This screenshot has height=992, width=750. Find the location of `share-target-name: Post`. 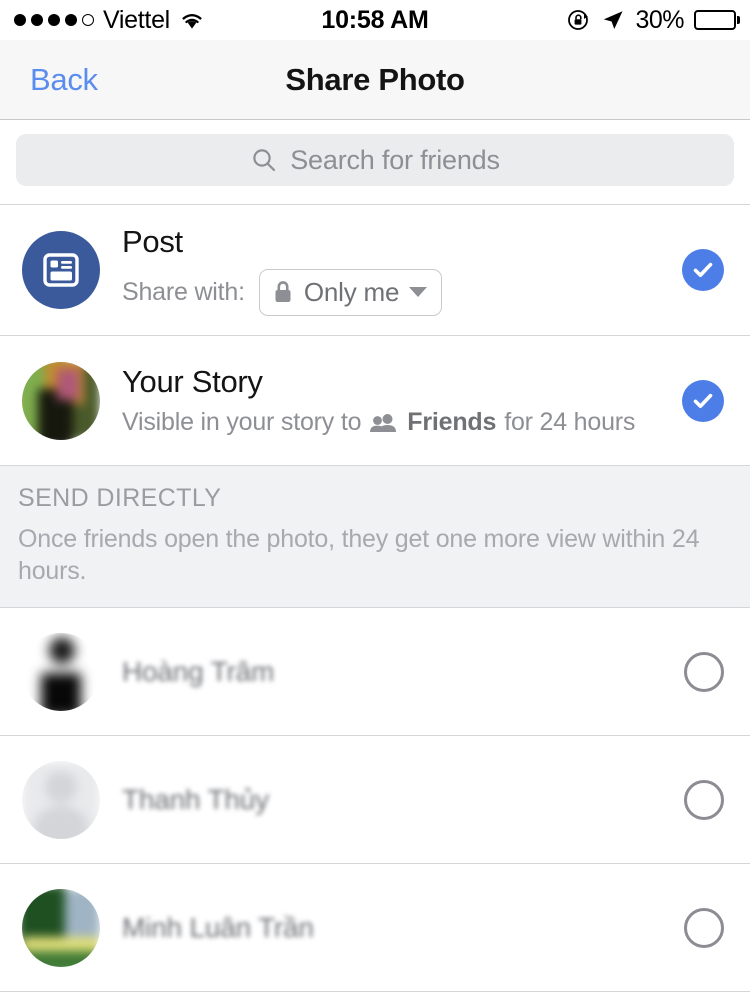

share-target-name: Post is located at coordinates (152, 242).